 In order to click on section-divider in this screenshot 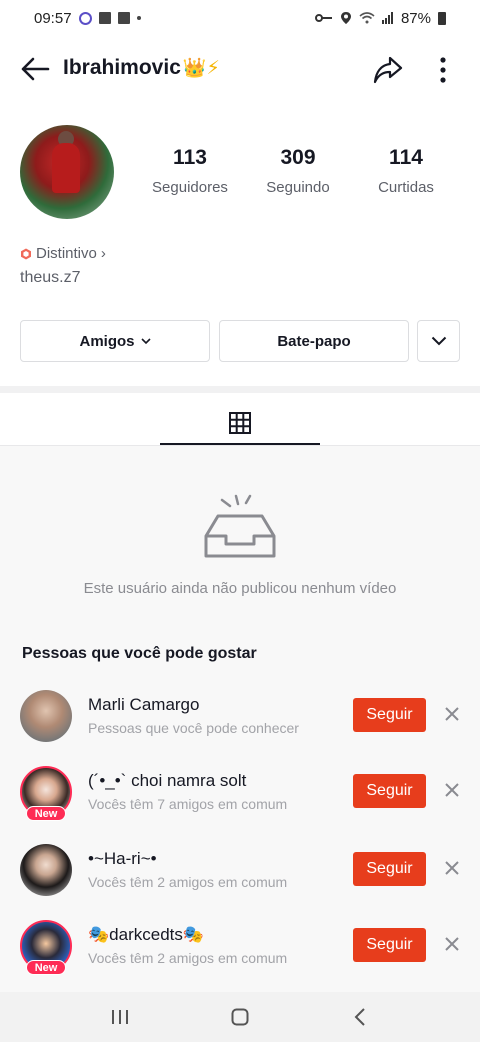, I will do `click(240, 389)`.